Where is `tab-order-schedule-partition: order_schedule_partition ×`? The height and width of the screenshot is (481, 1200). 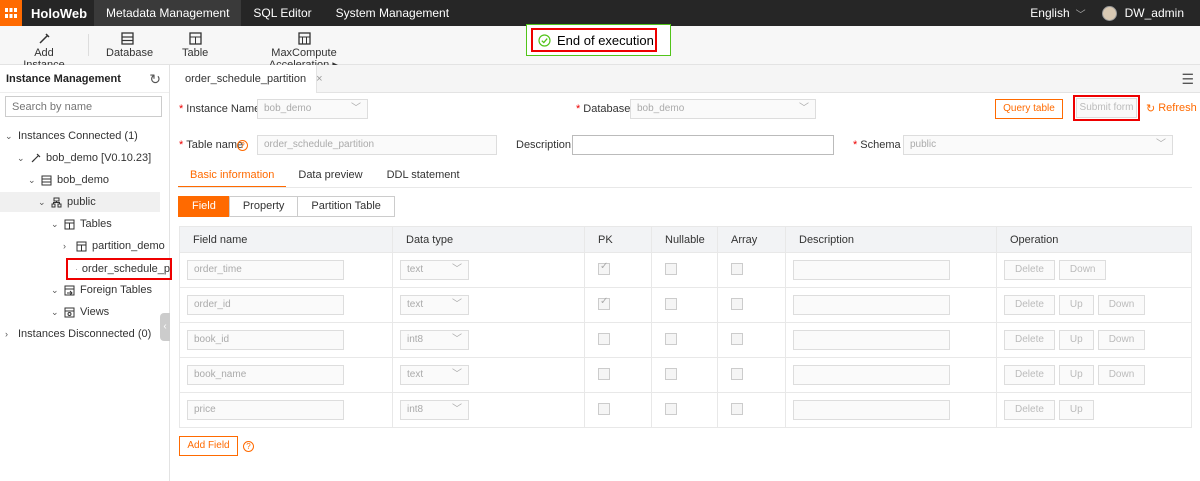 tab-order-schedule-partition: order_schedule_partition × is located at coordinates (247, 79).